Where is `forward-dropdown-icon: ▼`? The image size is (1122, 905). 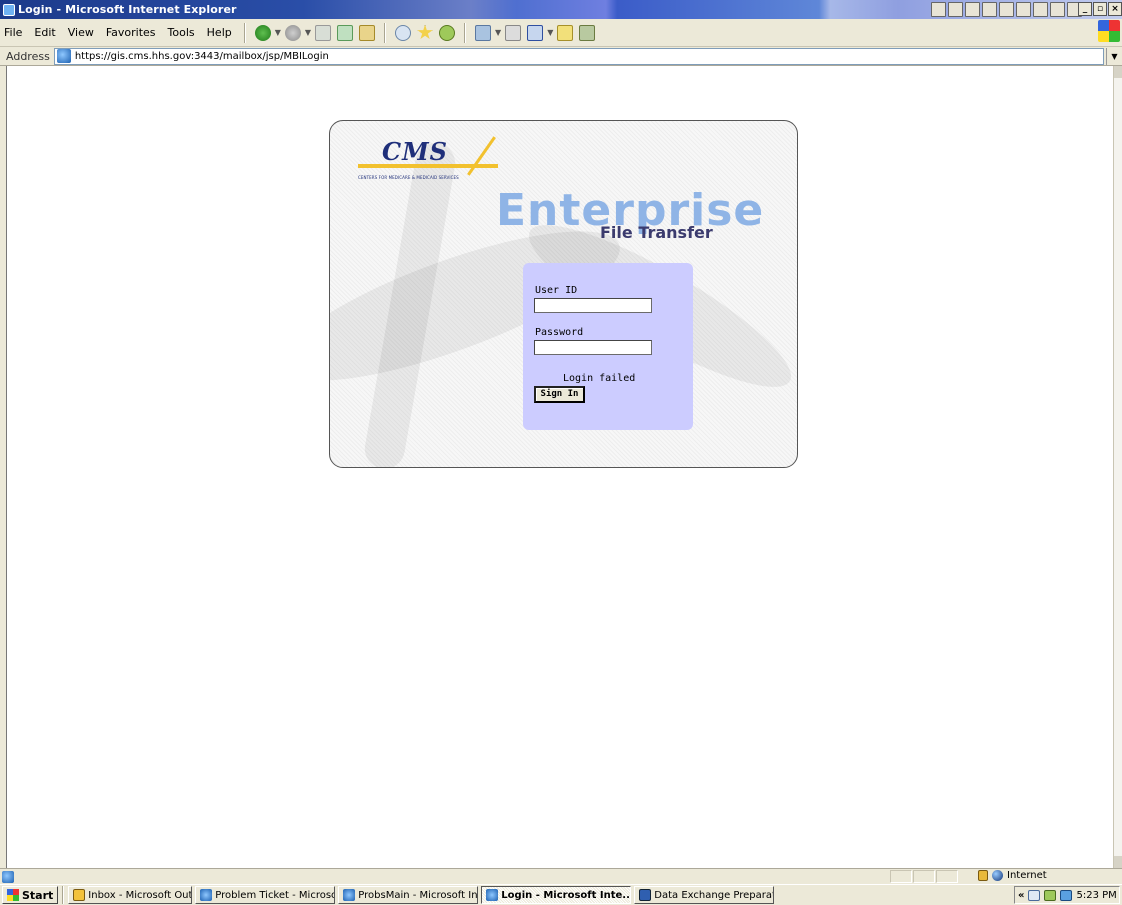 forward-dropdown-icon: ▼ is located at coordinates (308, 32).